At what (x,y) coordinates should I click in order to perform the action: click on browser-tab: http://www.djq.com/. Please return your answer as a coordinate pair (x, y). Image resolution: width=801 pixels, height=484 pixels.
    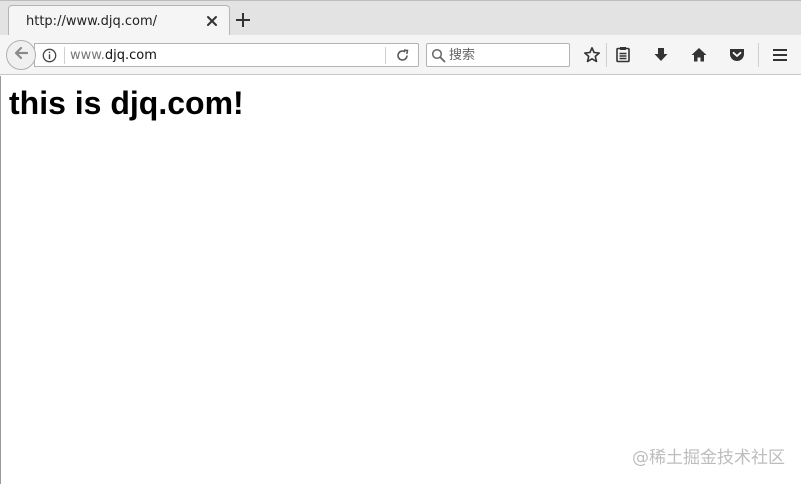
    Looking at the image, I should click on (119, 20).